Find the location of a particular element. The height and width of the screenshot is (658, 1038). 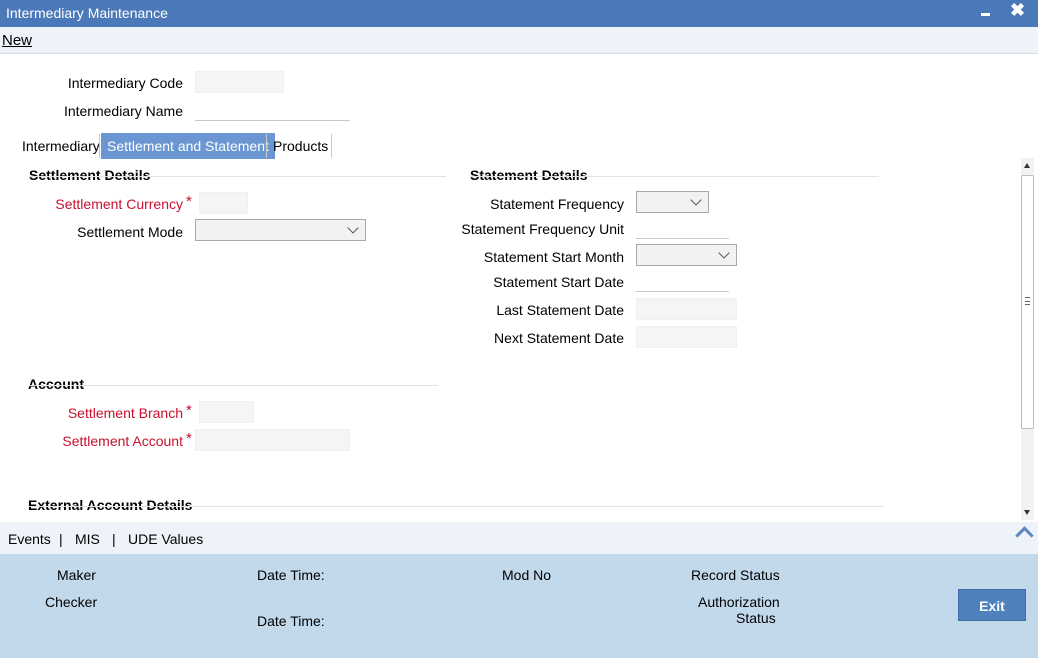

window-title: Intermediary Maintenance is located at coordinates (87, 13).